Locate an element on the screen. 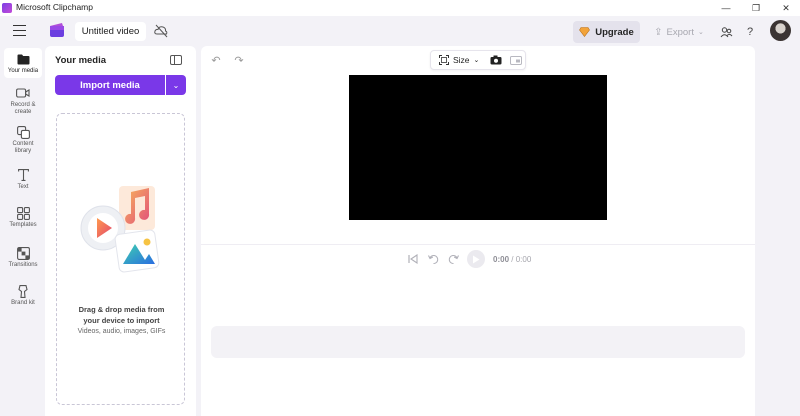 The image size is (800, 416). preview-toolbar: Size ⌄ is located at coordinates (478, 60).